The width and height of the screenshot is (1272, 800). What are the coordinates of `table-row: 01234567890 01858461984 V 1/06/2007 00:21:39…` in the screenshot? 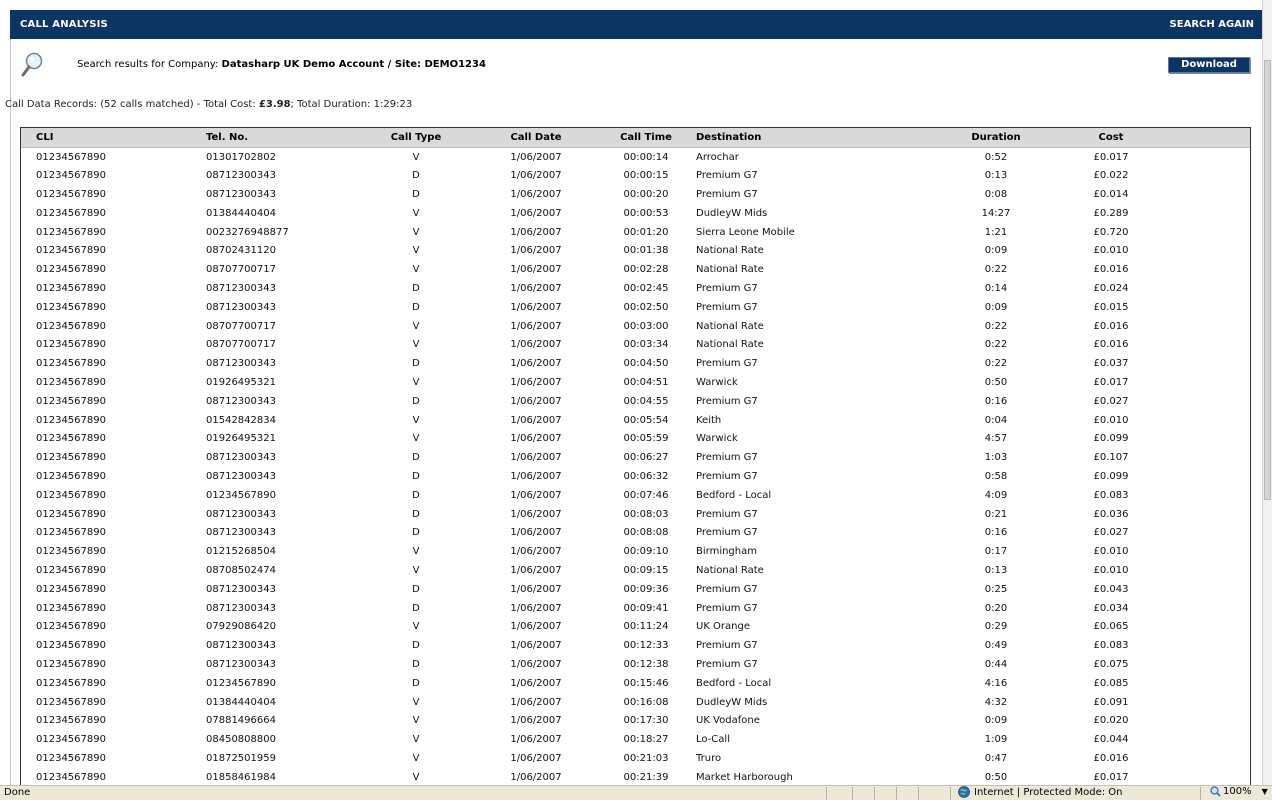 It's located at (635, 776).